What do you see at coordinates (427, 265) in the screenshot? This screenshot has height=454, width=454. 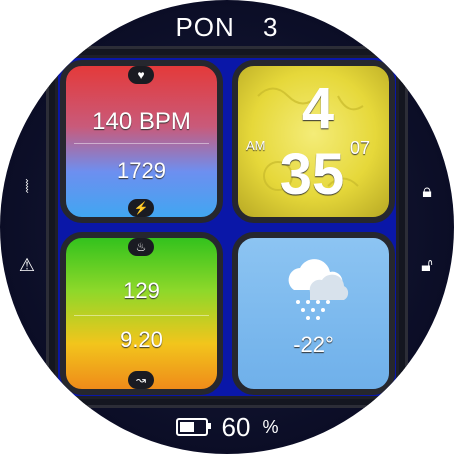 I see `unlock-icon: 🔓︎` at bounding box center [427, 265].